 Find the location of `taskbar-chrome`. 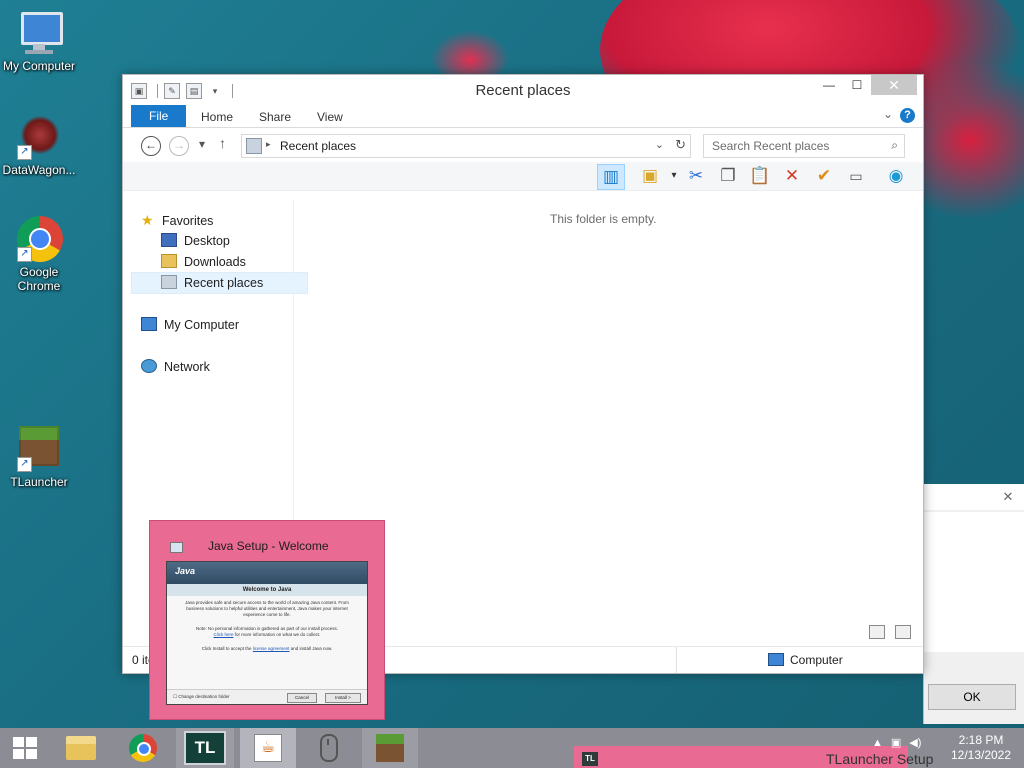

taskbar-chrome is located at coordinates (143, 748).